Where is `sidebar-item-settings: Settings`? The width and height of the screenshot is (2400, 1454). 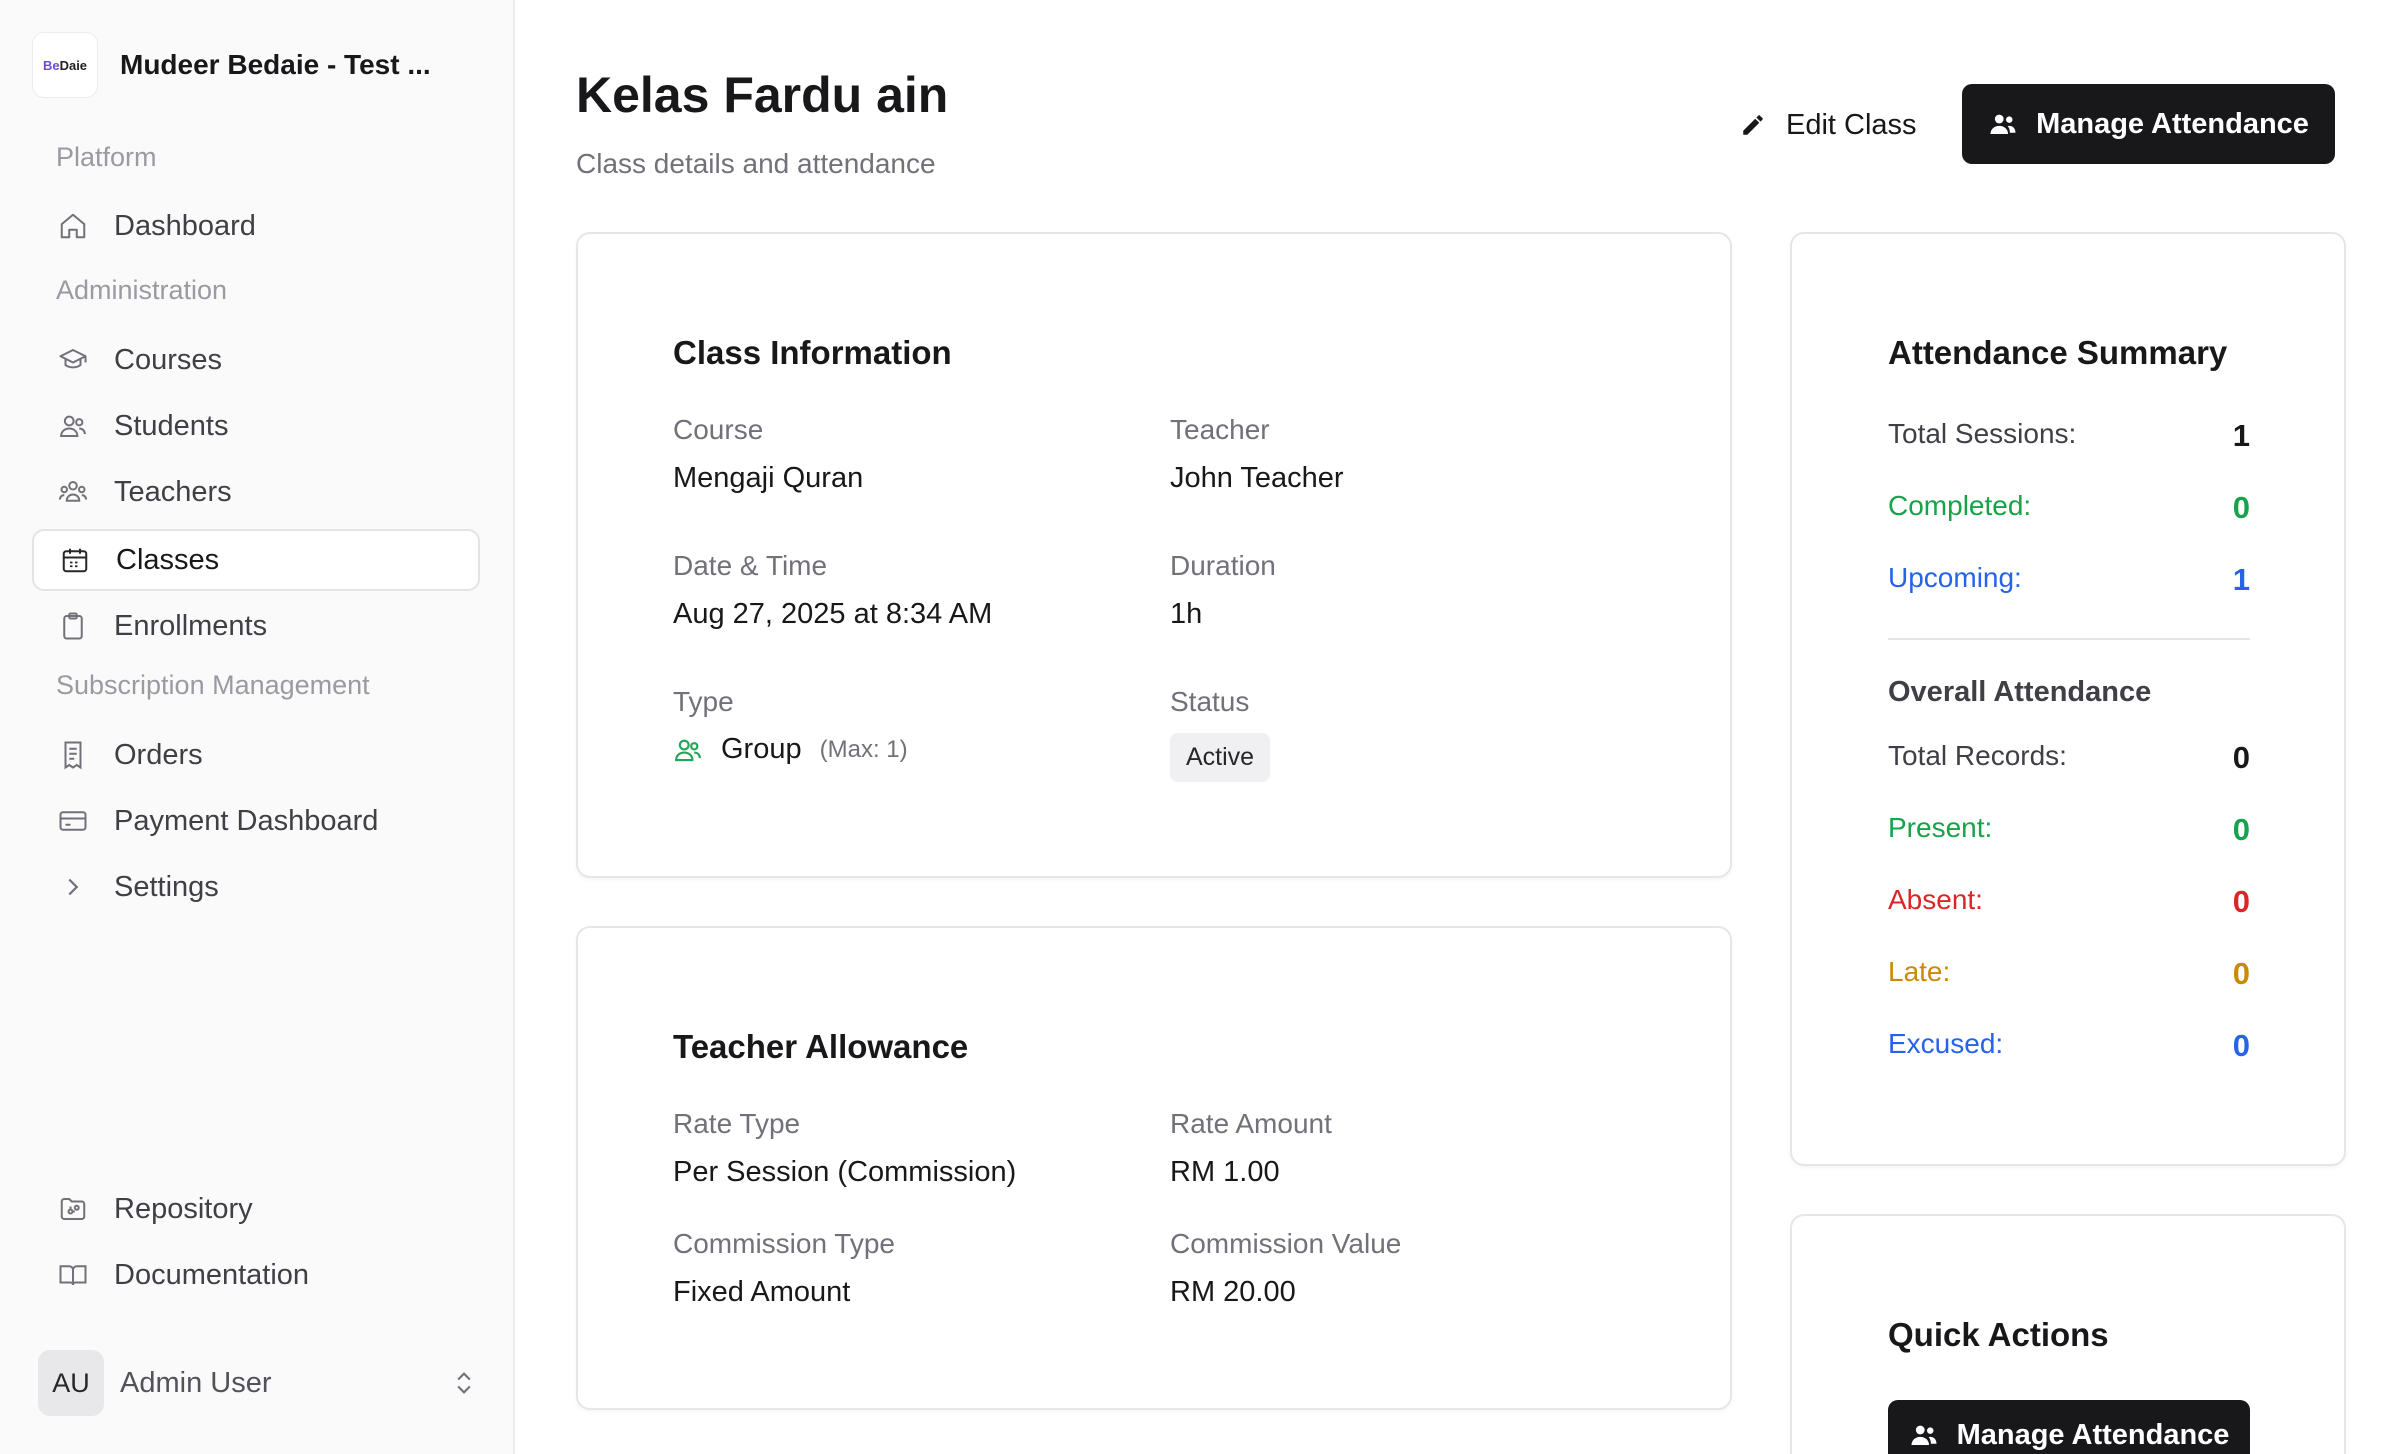 sidebar-item-settings: Settings is located at coordinates (256, 887).